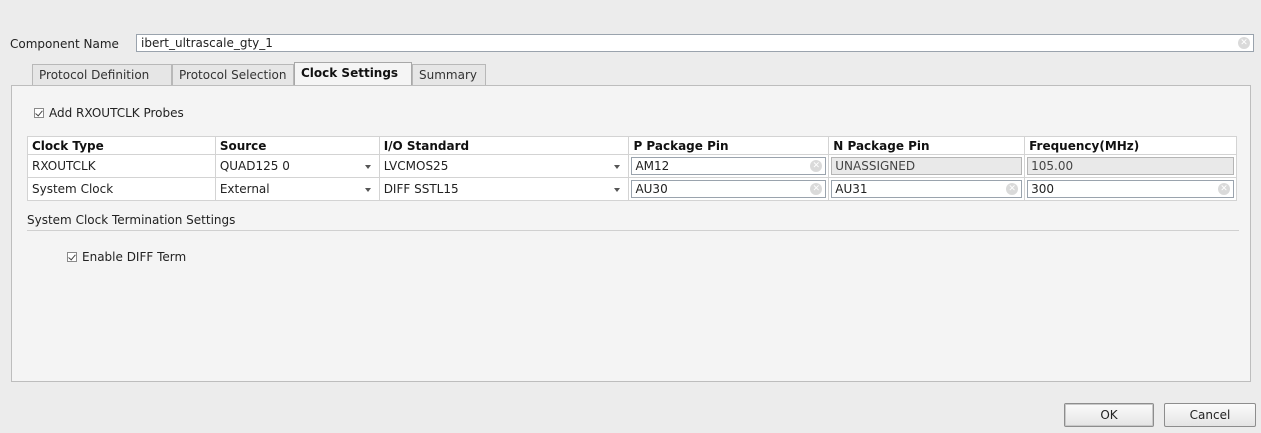  What do you see at coordinates (254, 166) in the screenshot?
I see `source-value: QUAD125 0` at bounding box center [254, 166].